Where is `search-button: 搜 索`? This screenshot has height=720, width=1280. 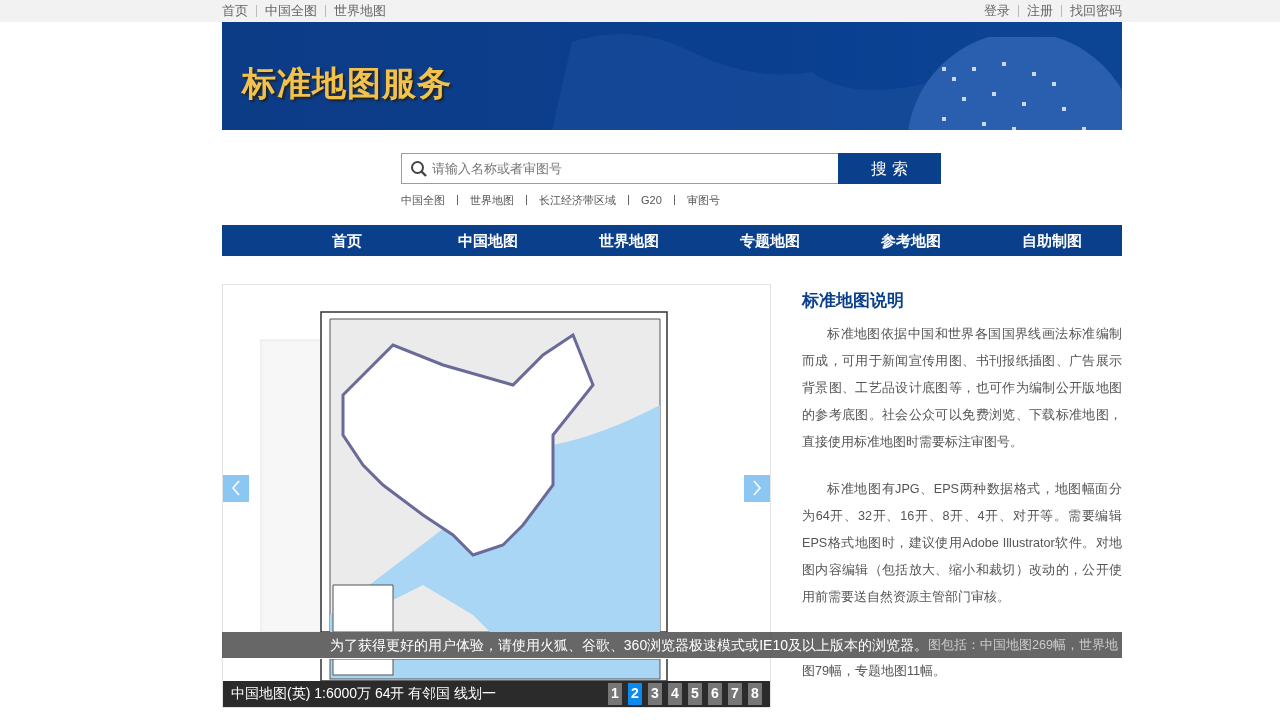
search-button: 搜 索 is located at coordinates (889, 168).